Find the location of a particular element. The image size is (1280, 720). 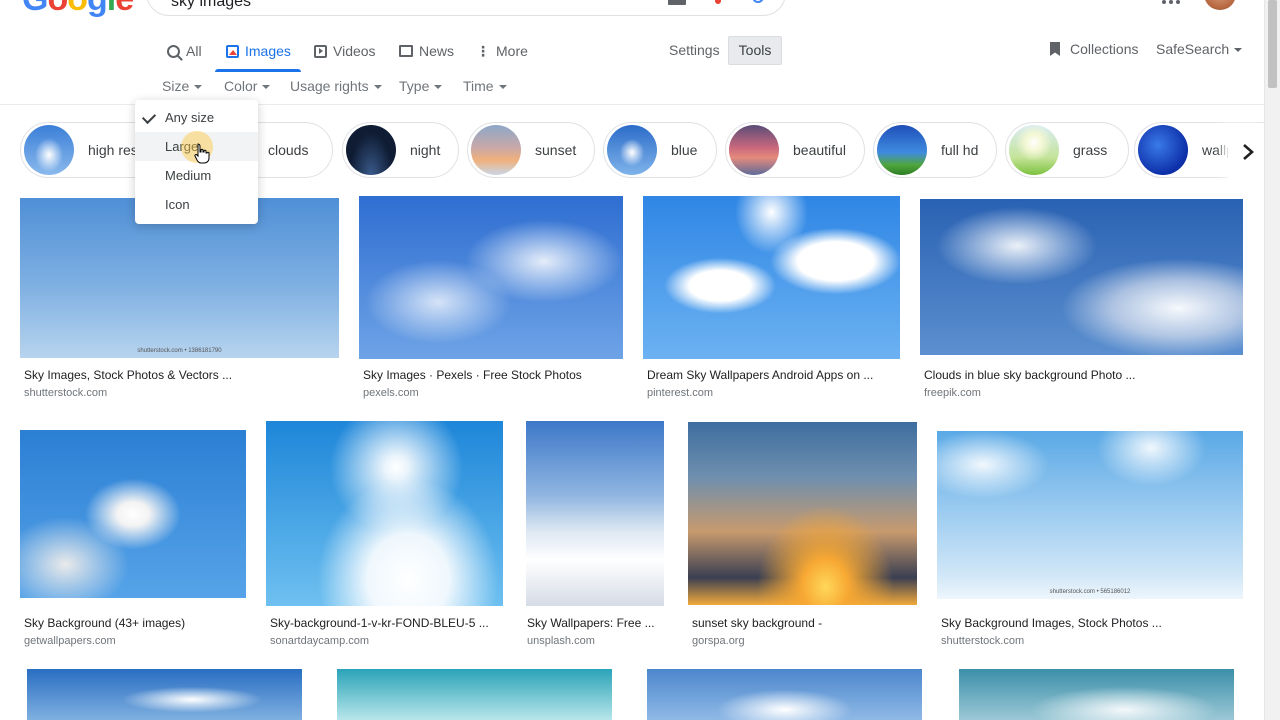

chip-night: night is located at coordinates (400, 150).